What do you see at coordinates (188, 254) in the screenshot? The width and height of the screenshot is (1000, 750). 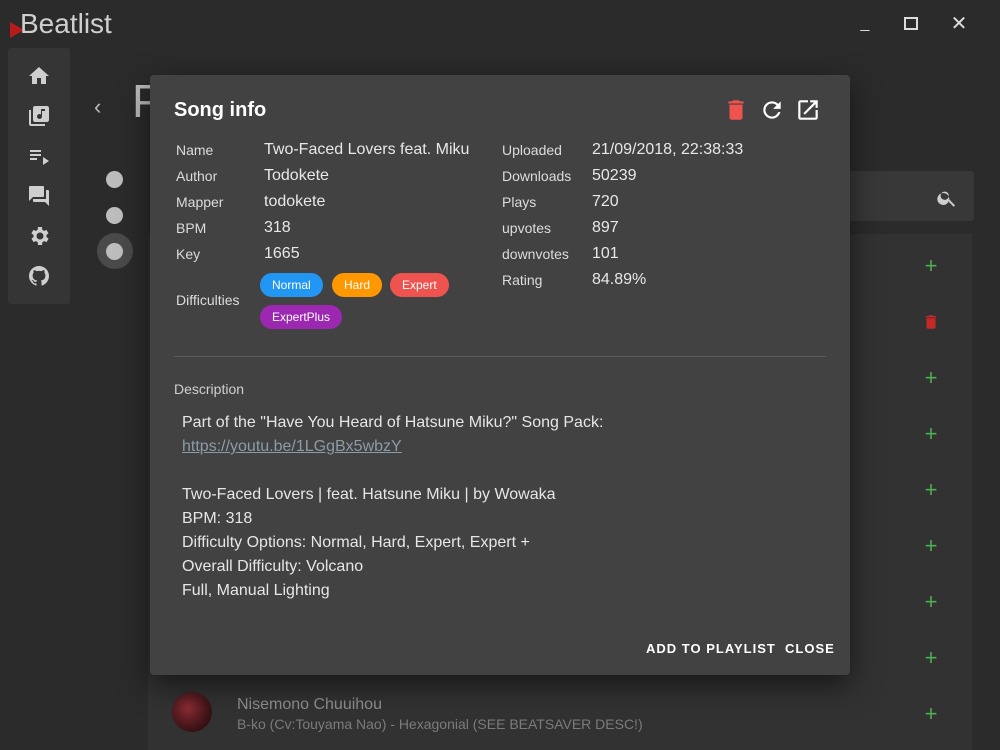 I see `key-label: Key` at bounding box center [188, 254].